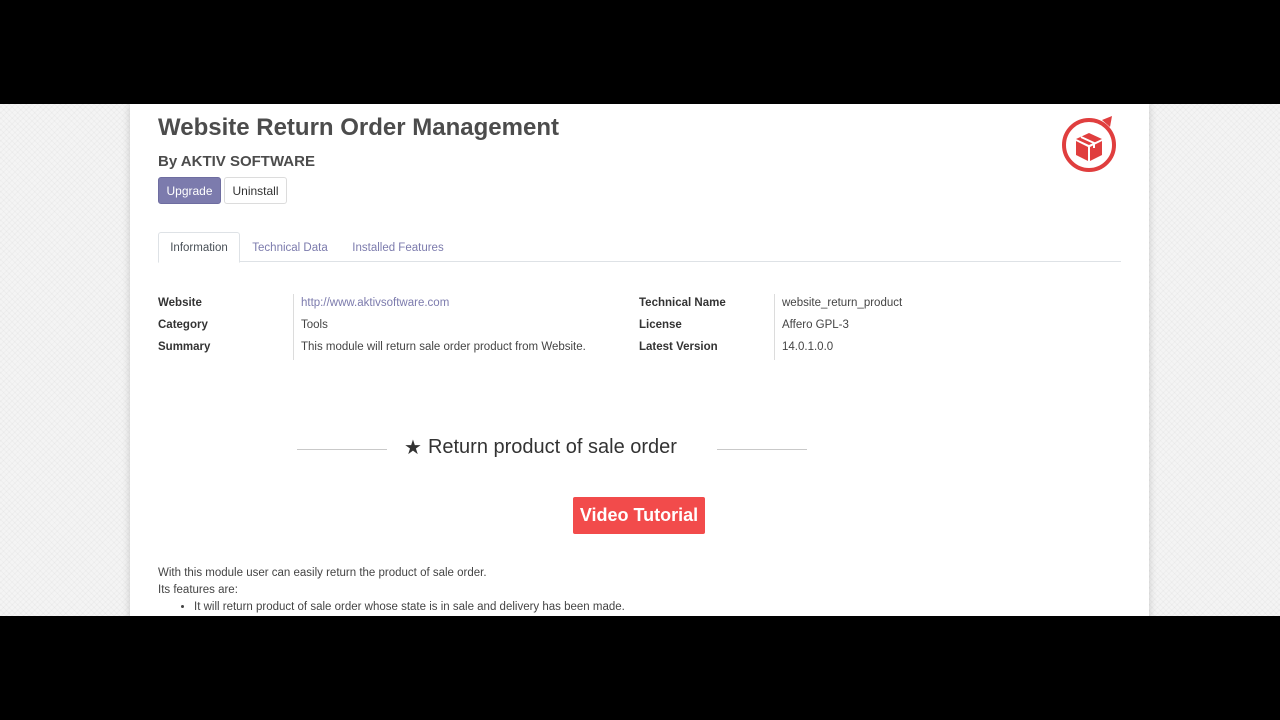  I want to click on uninstall-button: Uninstall, so click(255, 190).